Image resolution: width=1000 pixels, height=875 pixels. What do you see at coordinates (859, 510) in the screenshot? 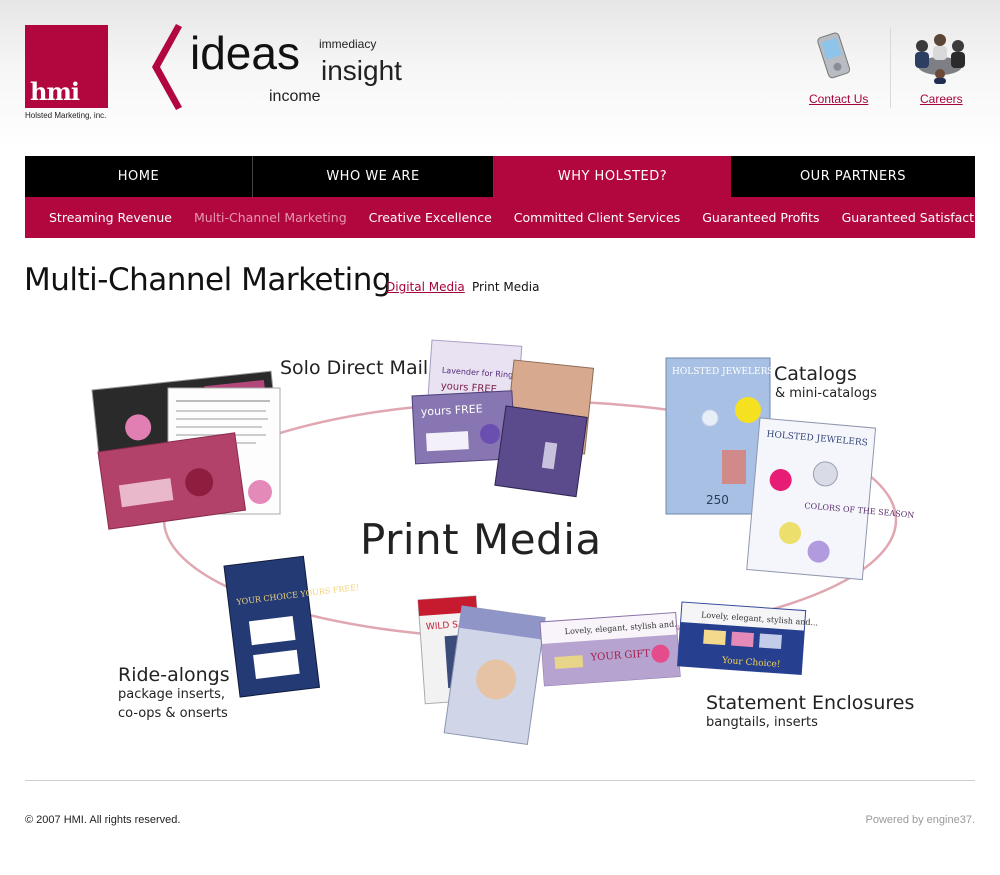
I see `svg-text: COLORS OF THE SEASON` at bounding box center [859, 510].